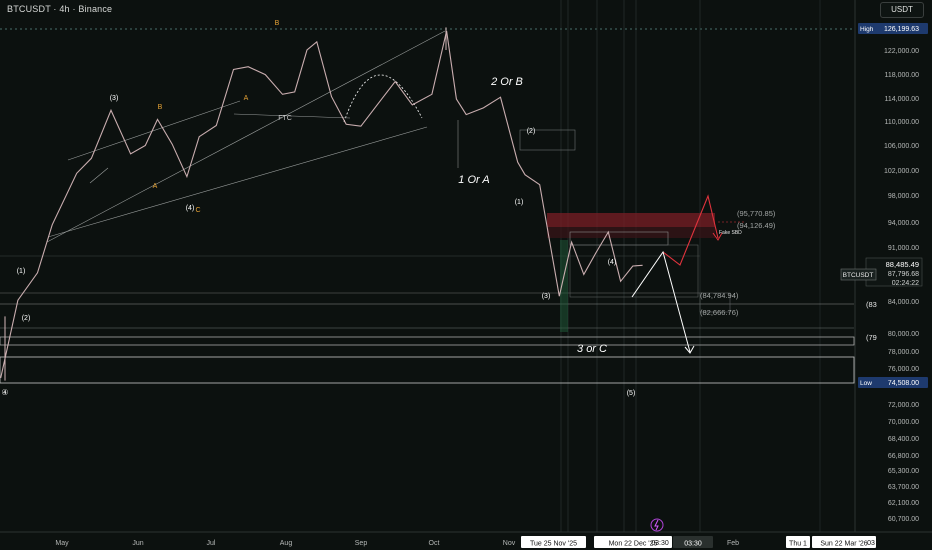  Describe the element at coordinates (901, 146) in the screenshot. I see `price-axis-tick: 106,000.00` at that location.